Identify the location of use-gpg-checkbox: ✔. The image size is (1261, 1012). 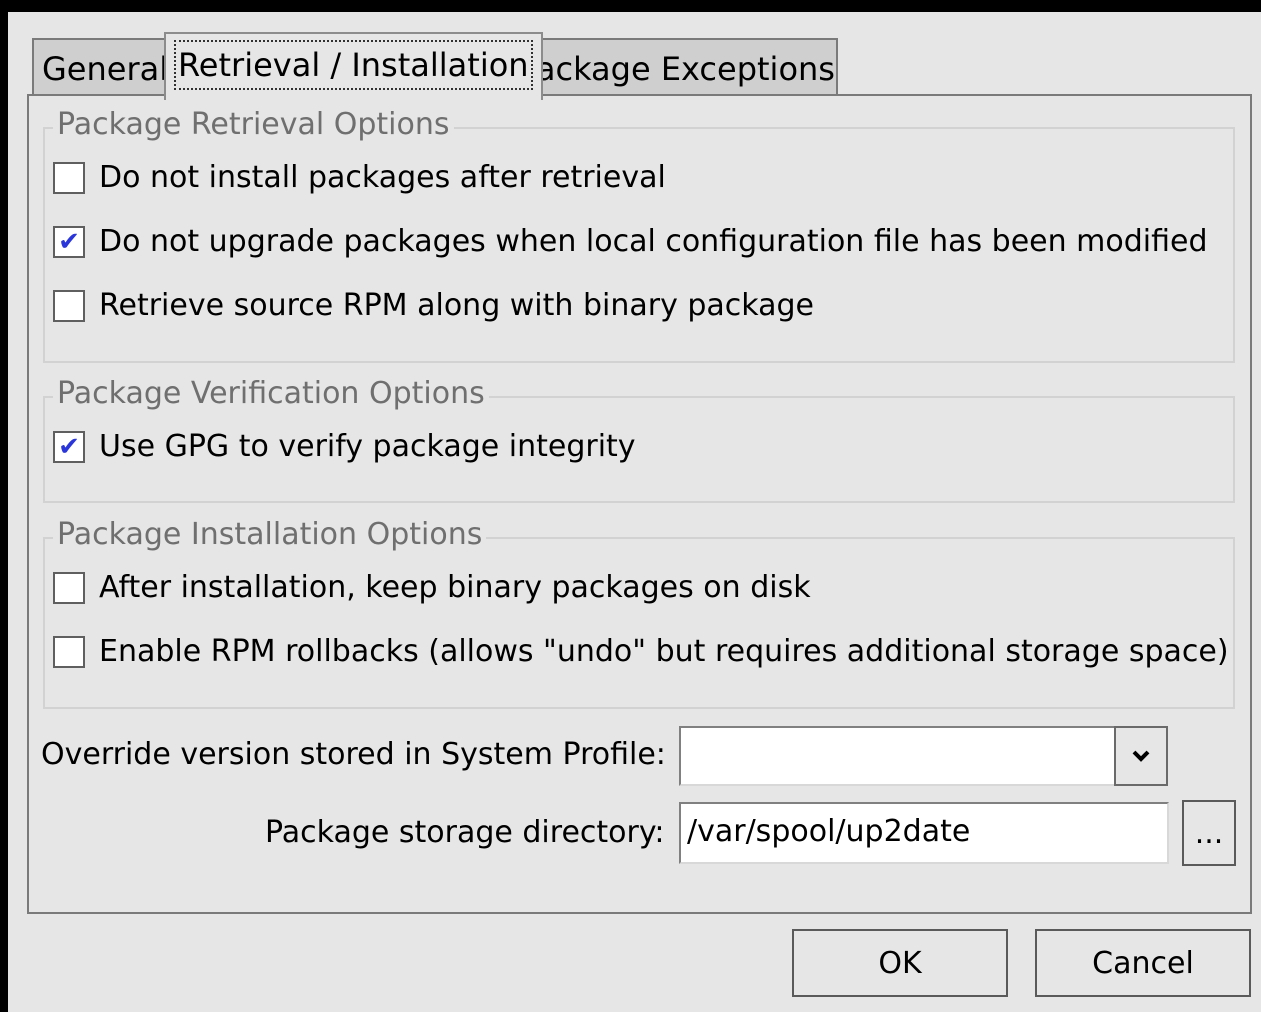
(69, 447).